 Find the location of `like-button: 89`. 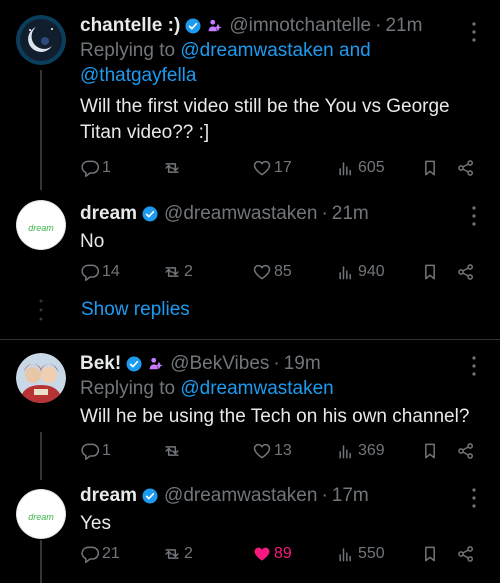

like-button: 89 is located at coordinates (272, 554).